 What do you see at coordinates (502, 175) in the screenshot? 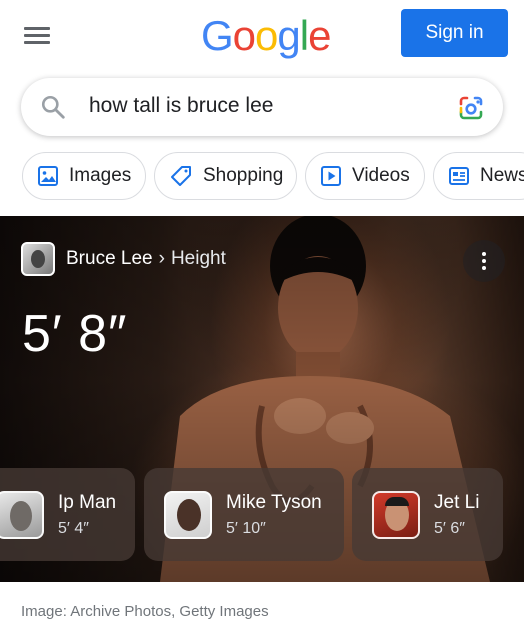
I see `chip-label: News` at bounding box center [502, 175].